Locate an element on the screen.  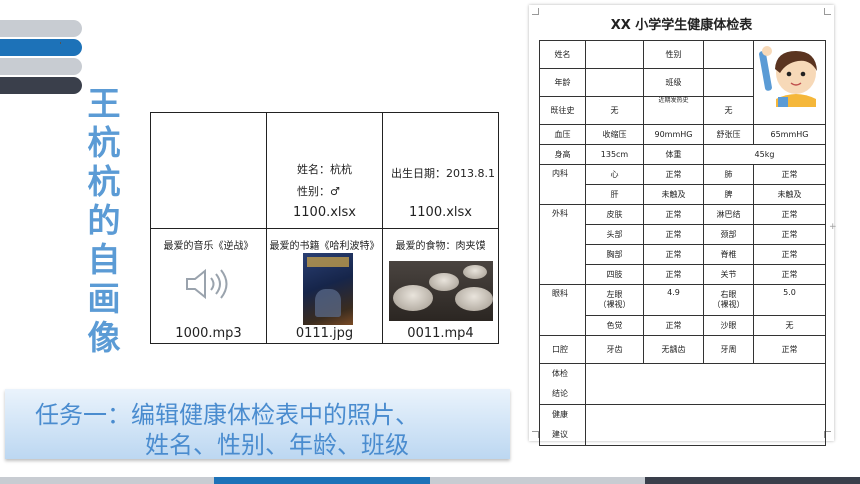
gum-label: 牙周 is located at coordinates (728, 349).